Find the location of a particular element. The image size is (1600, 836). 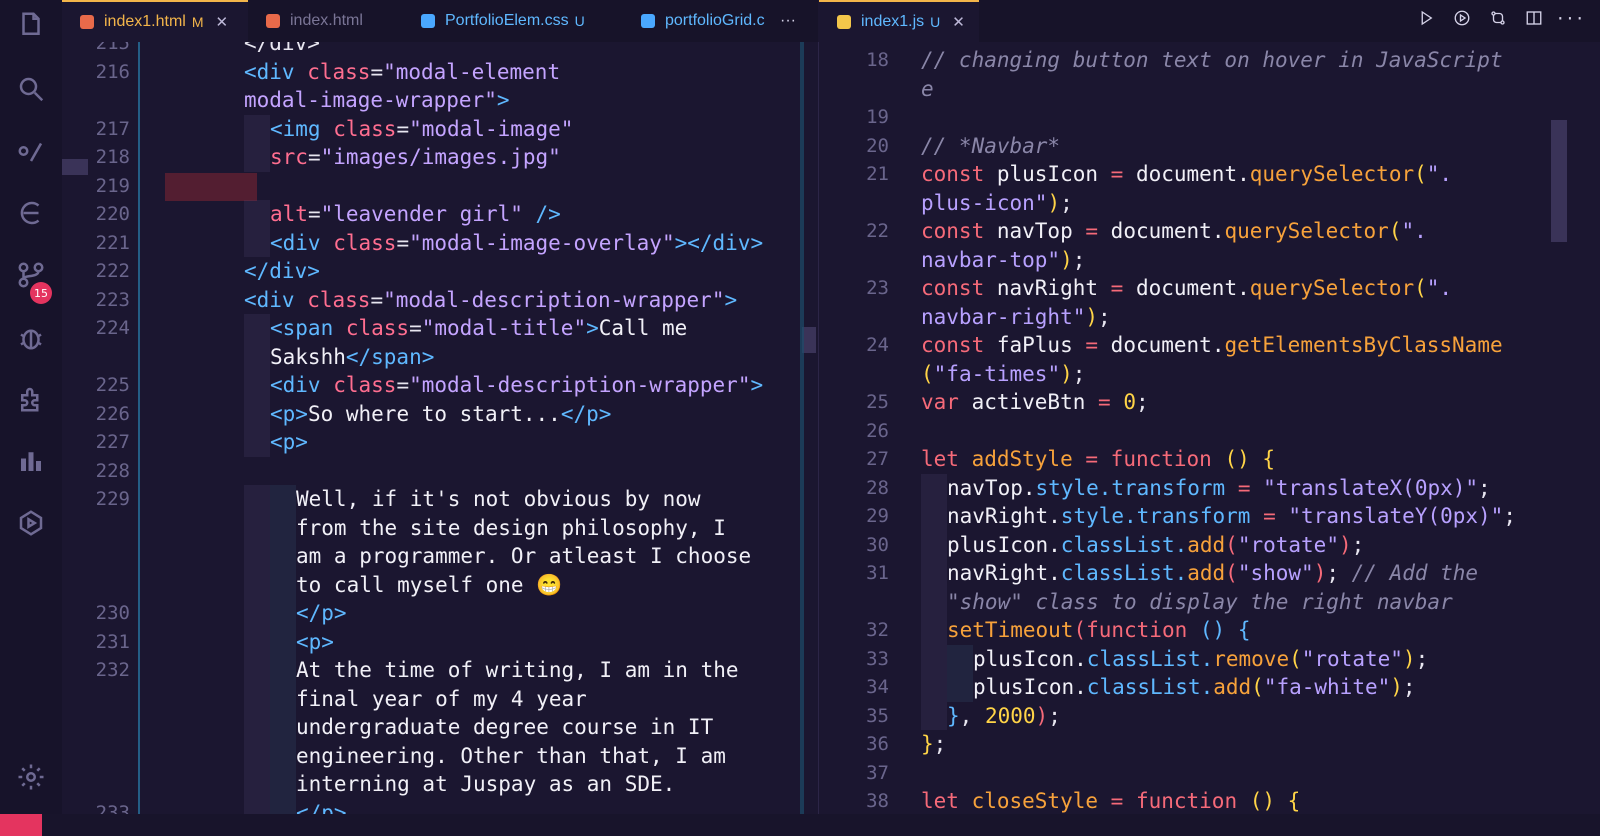

timeline-icon is located at coordinates (31, 213).